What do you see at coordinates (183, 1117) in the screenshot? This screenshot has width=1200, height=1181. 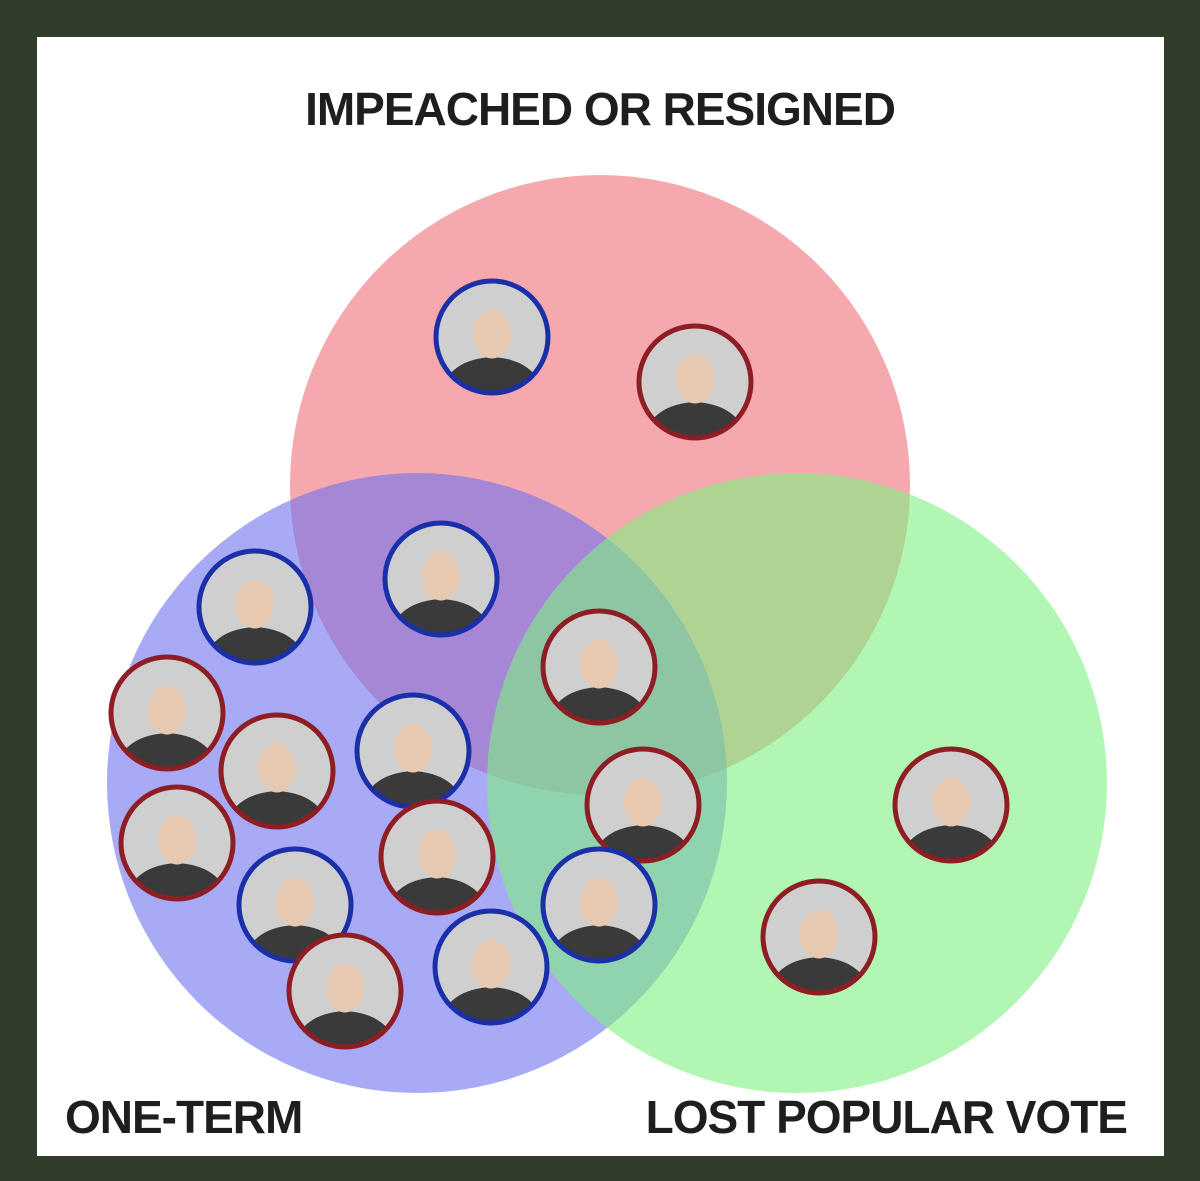 I see `label-one-term: ONE-TERM` at bounding box center [183, 1117].